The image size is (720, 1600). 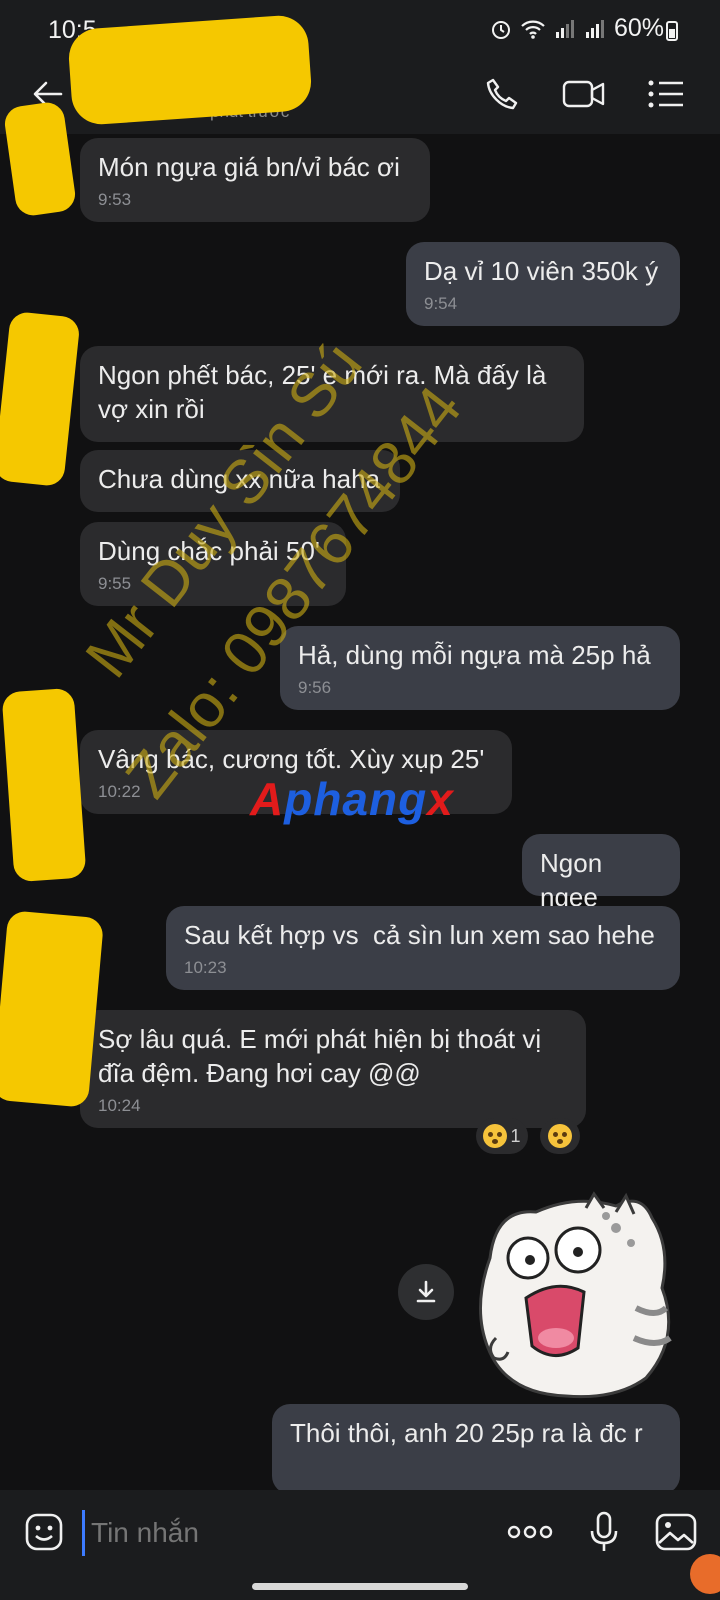 I want to click on watermark-logo: Aphangx, so click(x=352, y=799).